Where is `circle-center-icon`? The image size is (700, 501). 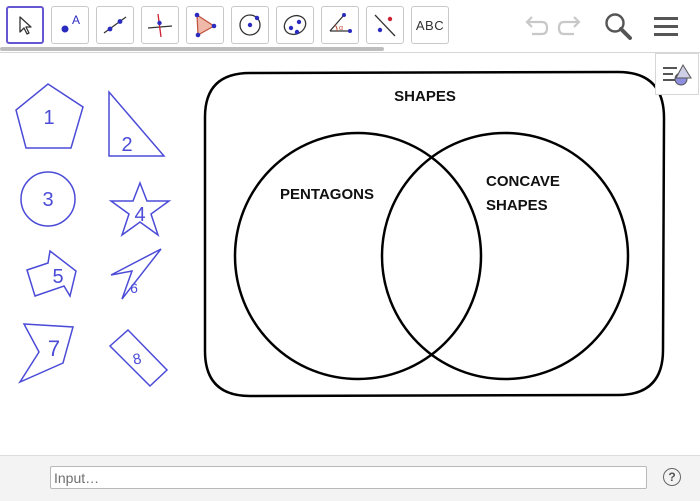 circle-center-icon is located at coordinates (250, 25).